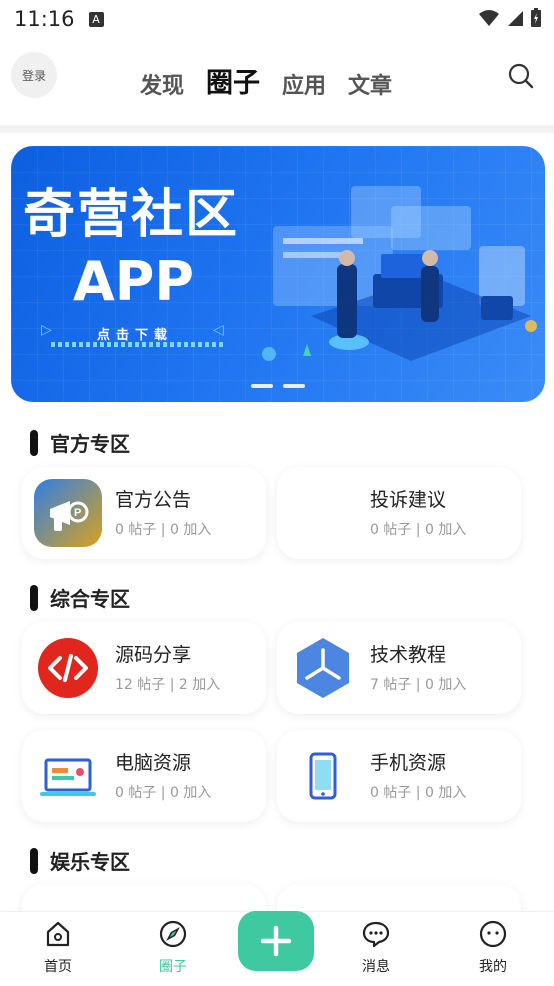 This screenshot has width=554, height=986. I want to click on tab-apps: 应用, so click(304, 84).